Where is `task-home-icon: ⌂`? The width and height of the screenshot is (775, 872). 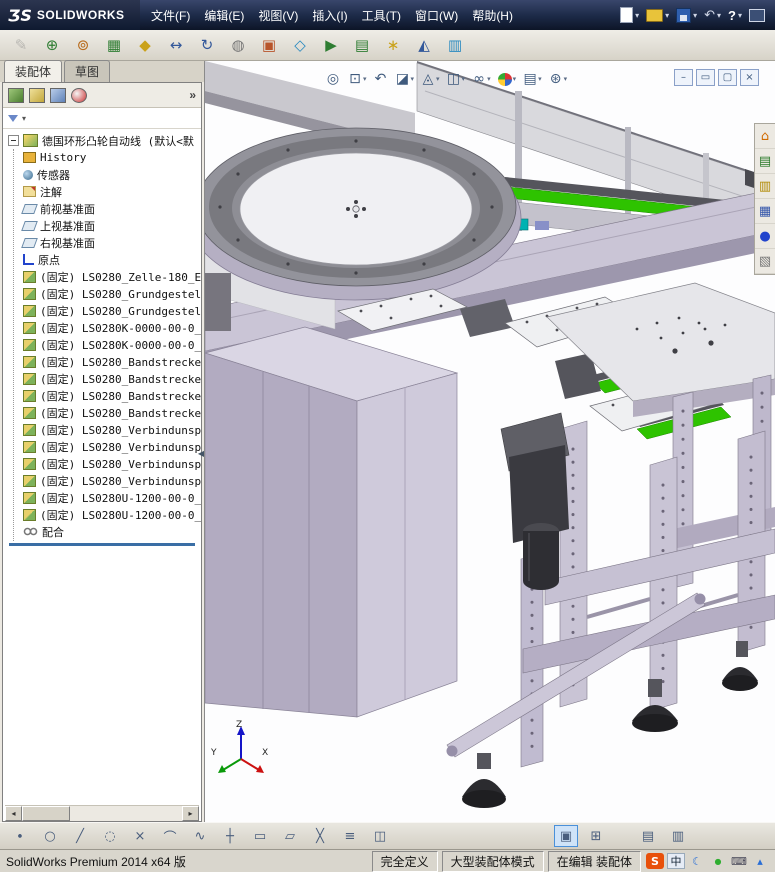
task-home-icon: ⌂ is located at coordinates (765, 136).